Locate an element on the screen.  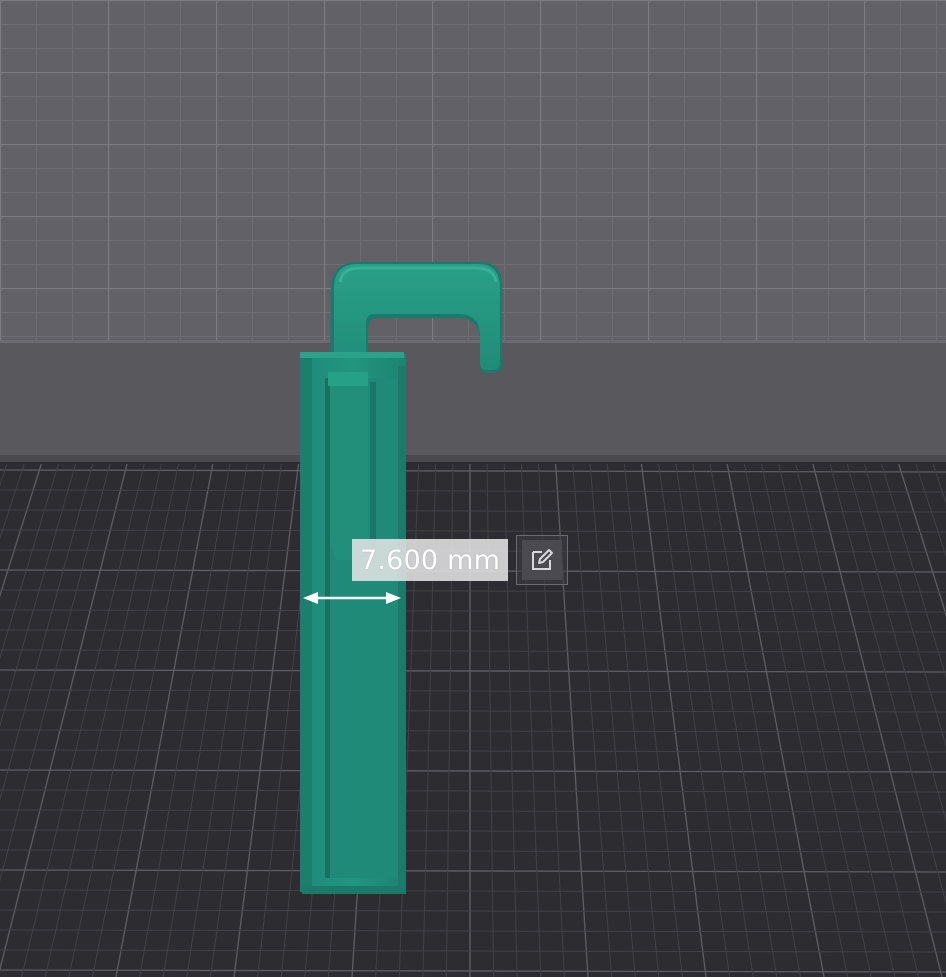
edit-measurement-button is located at coordinates (542, 560).